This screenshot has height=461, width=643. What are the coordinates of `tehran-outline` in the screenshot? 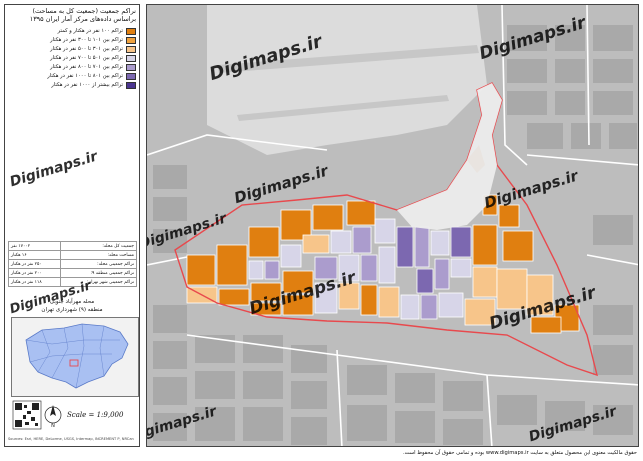 It's located at (77, 356).